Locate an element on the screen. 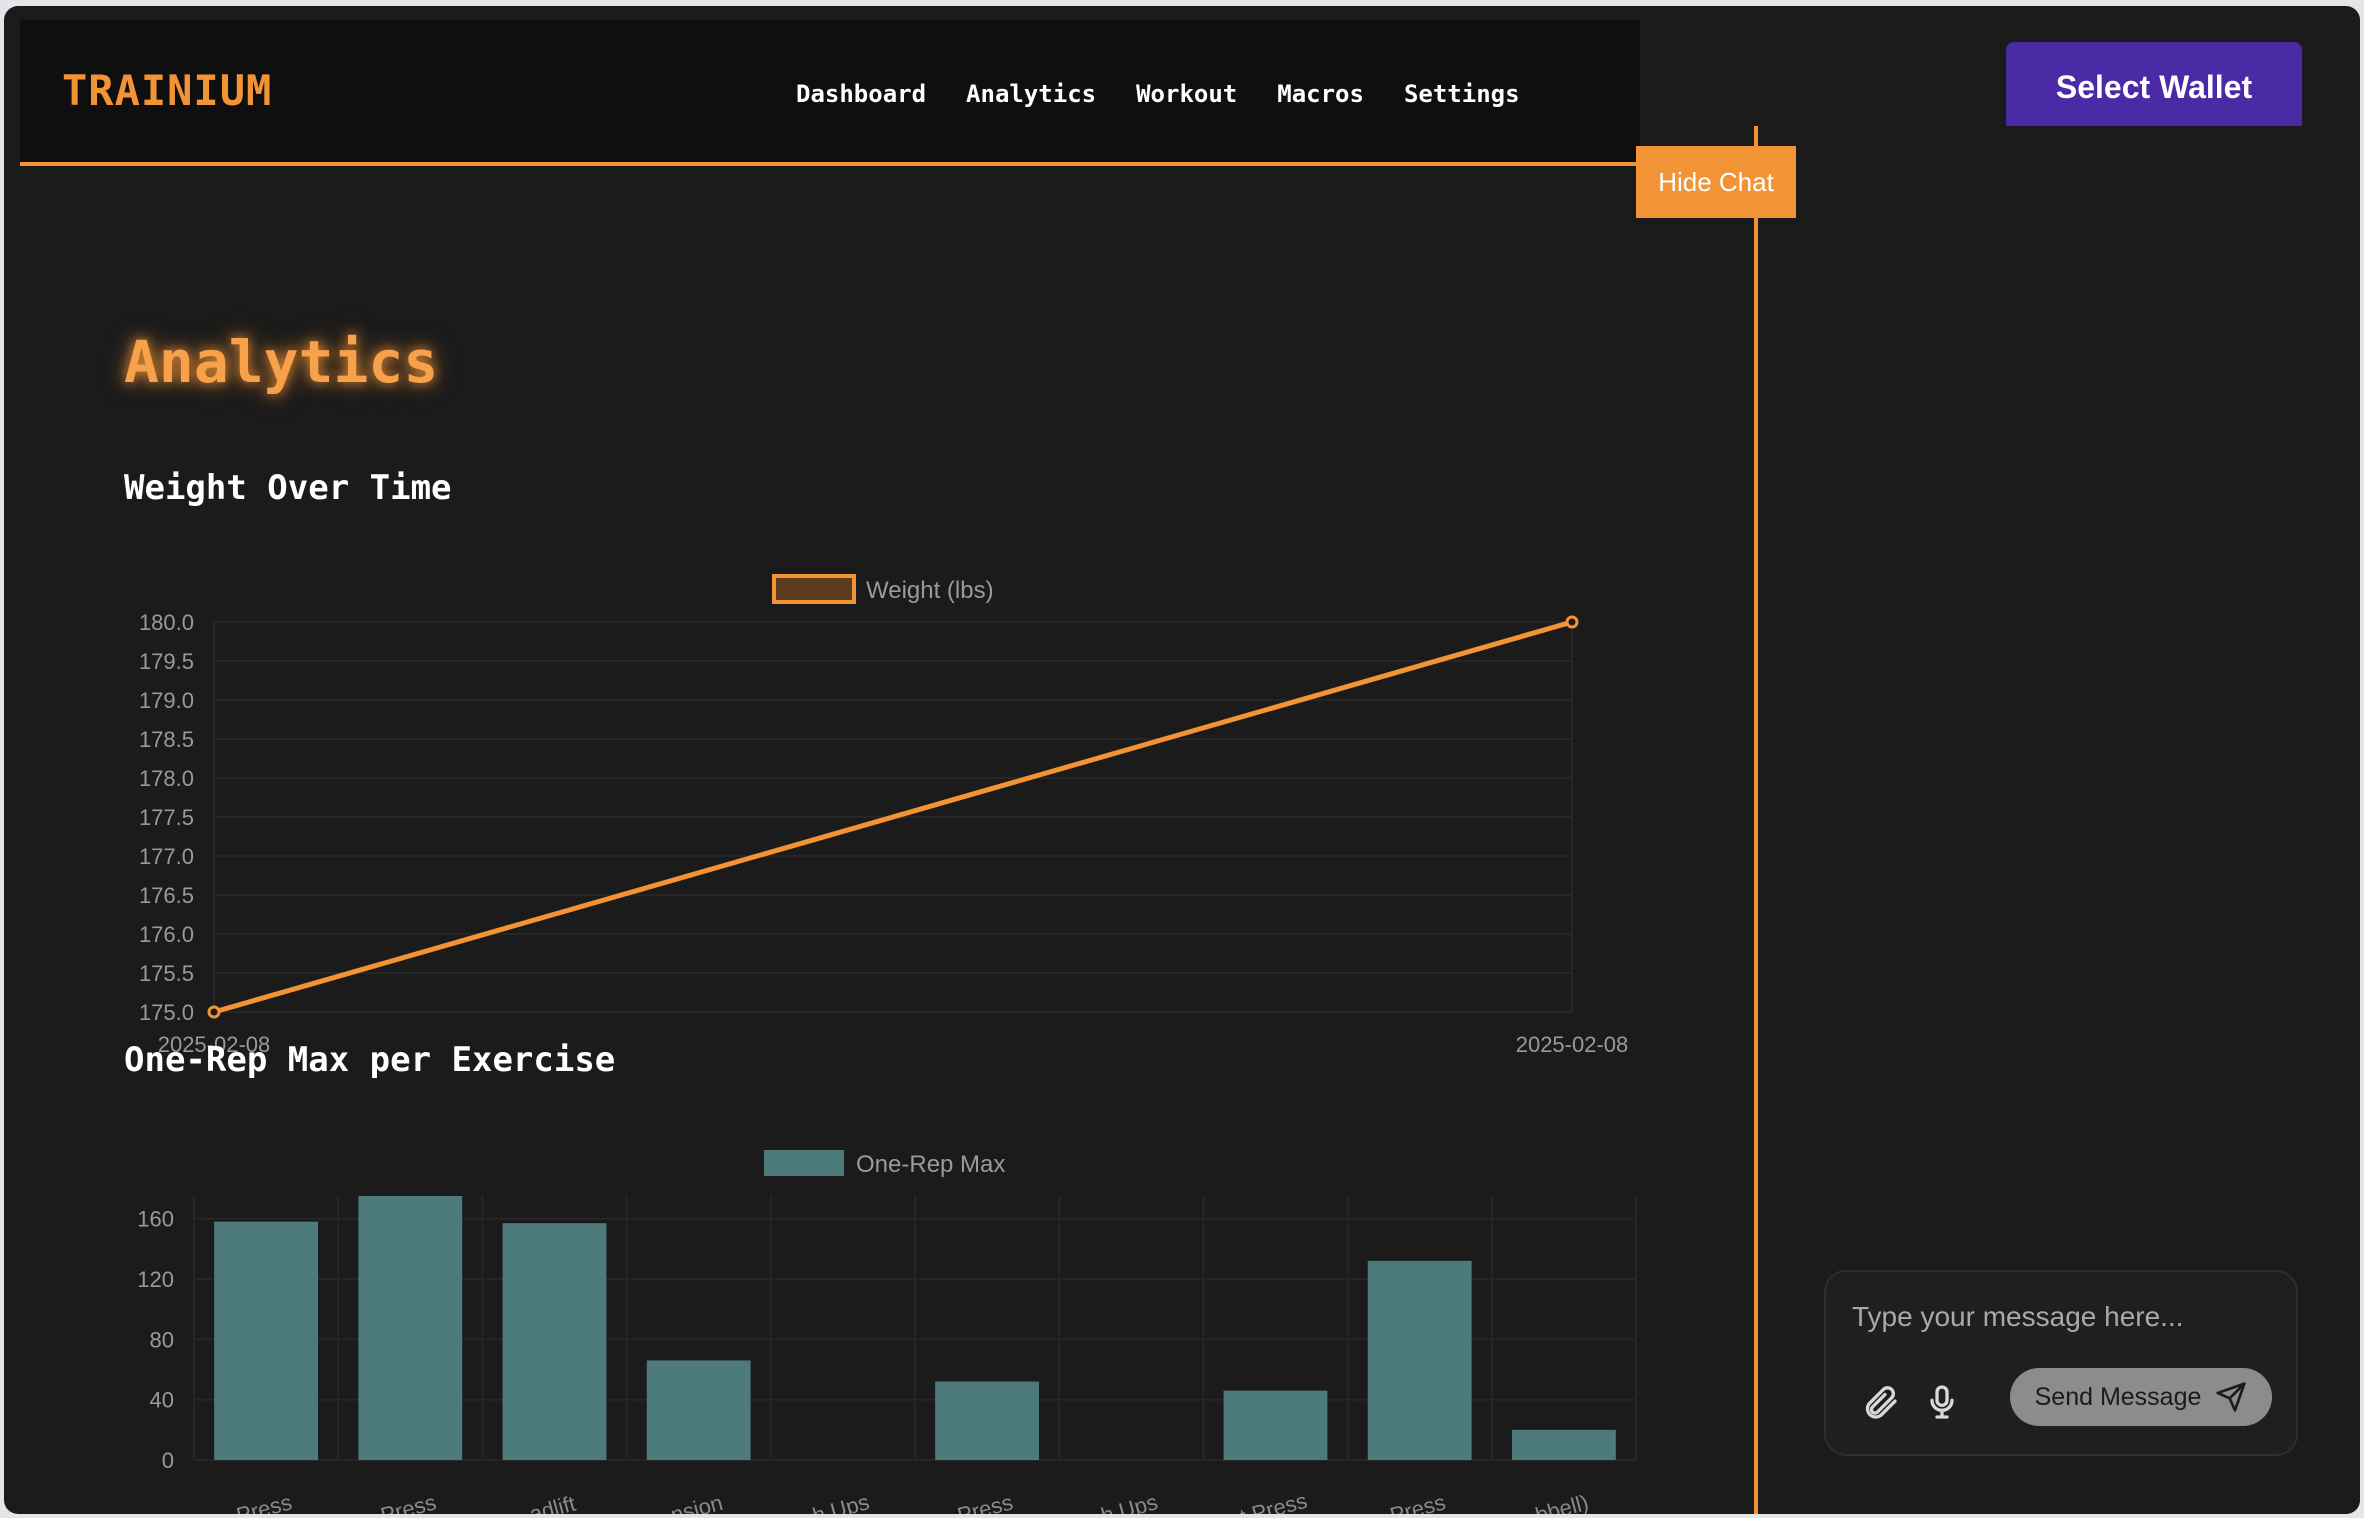  paperclip-icon is located at coordinates (1880, 1402).